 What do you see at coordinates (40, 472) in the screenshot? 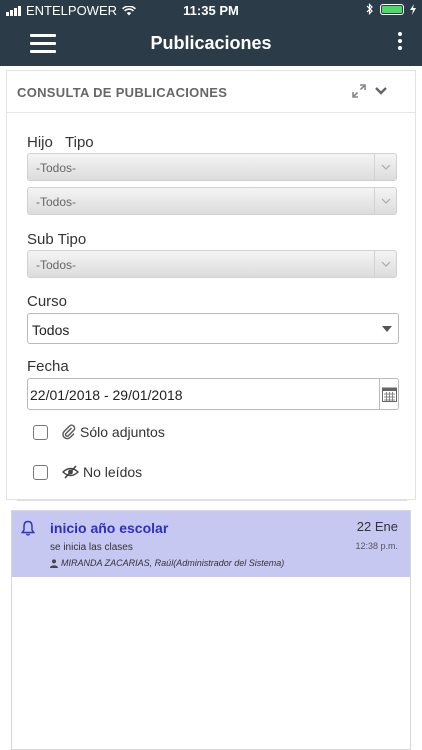
I see `no-leidos-checkbox` at bounding box center [40, 472].